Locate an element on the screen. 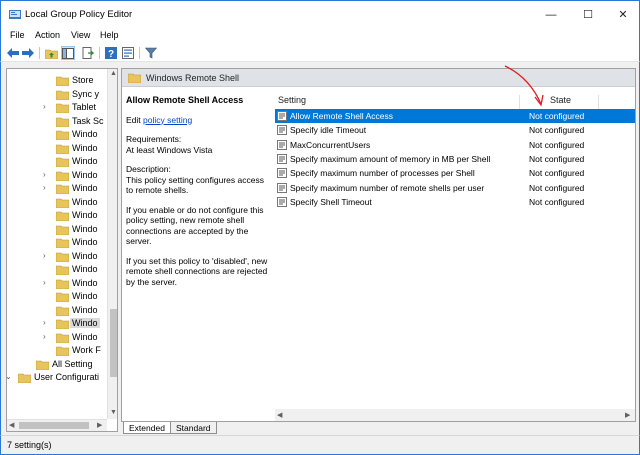 The height and width of the screenshot is (455, 640). menu-action: Action is located at coordinates (47, 35).